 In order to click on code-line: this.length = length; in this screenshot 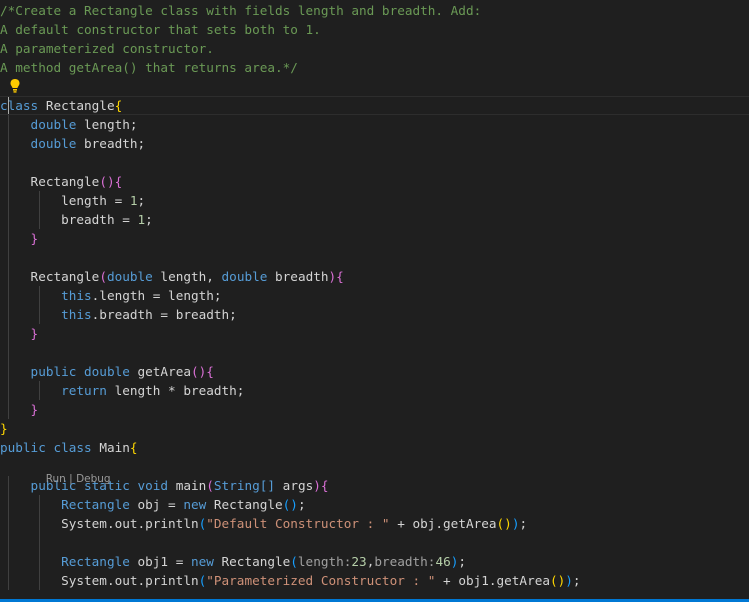, I will do `click(374, 295)`.